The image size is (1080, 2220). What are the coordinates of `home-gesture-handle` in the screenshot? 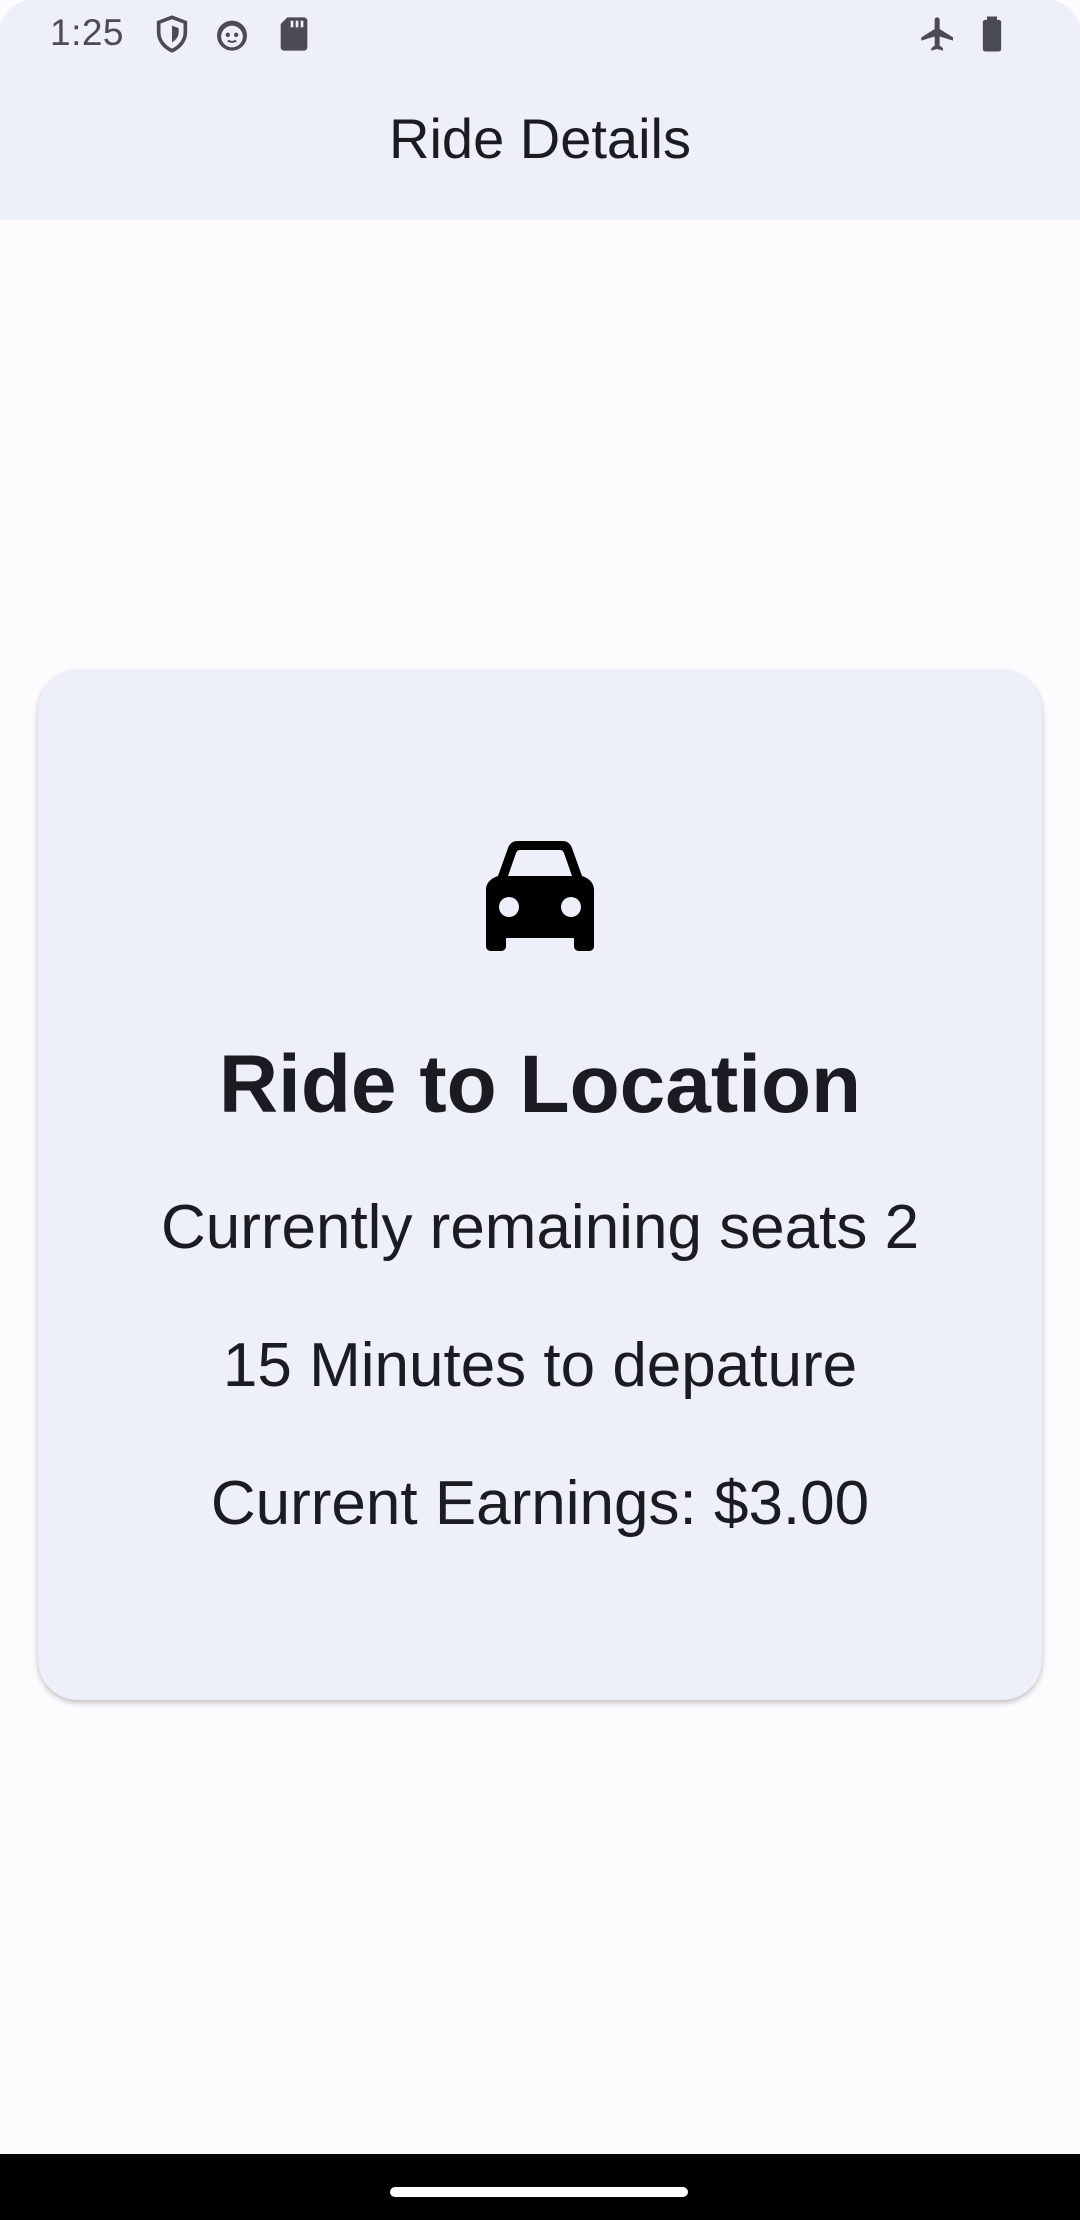 It's located at (539, 2192).